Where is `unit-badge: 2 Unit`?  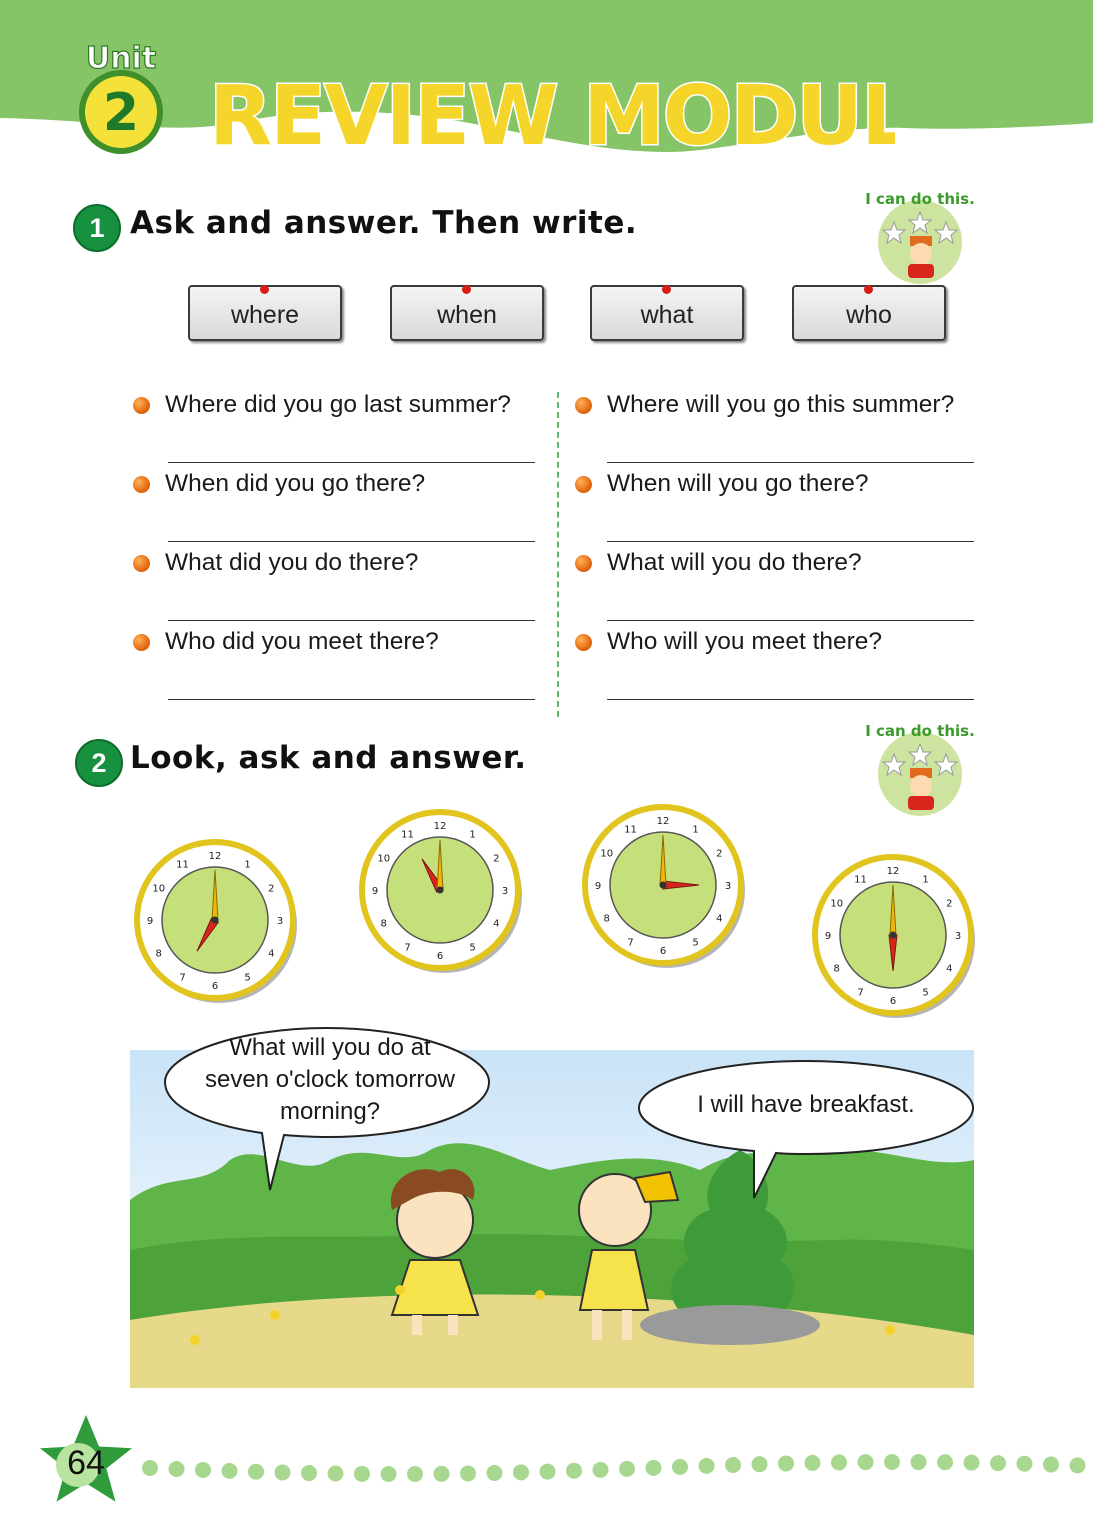
unit-badge: 2 Unit is located at coordinates (121, 97).